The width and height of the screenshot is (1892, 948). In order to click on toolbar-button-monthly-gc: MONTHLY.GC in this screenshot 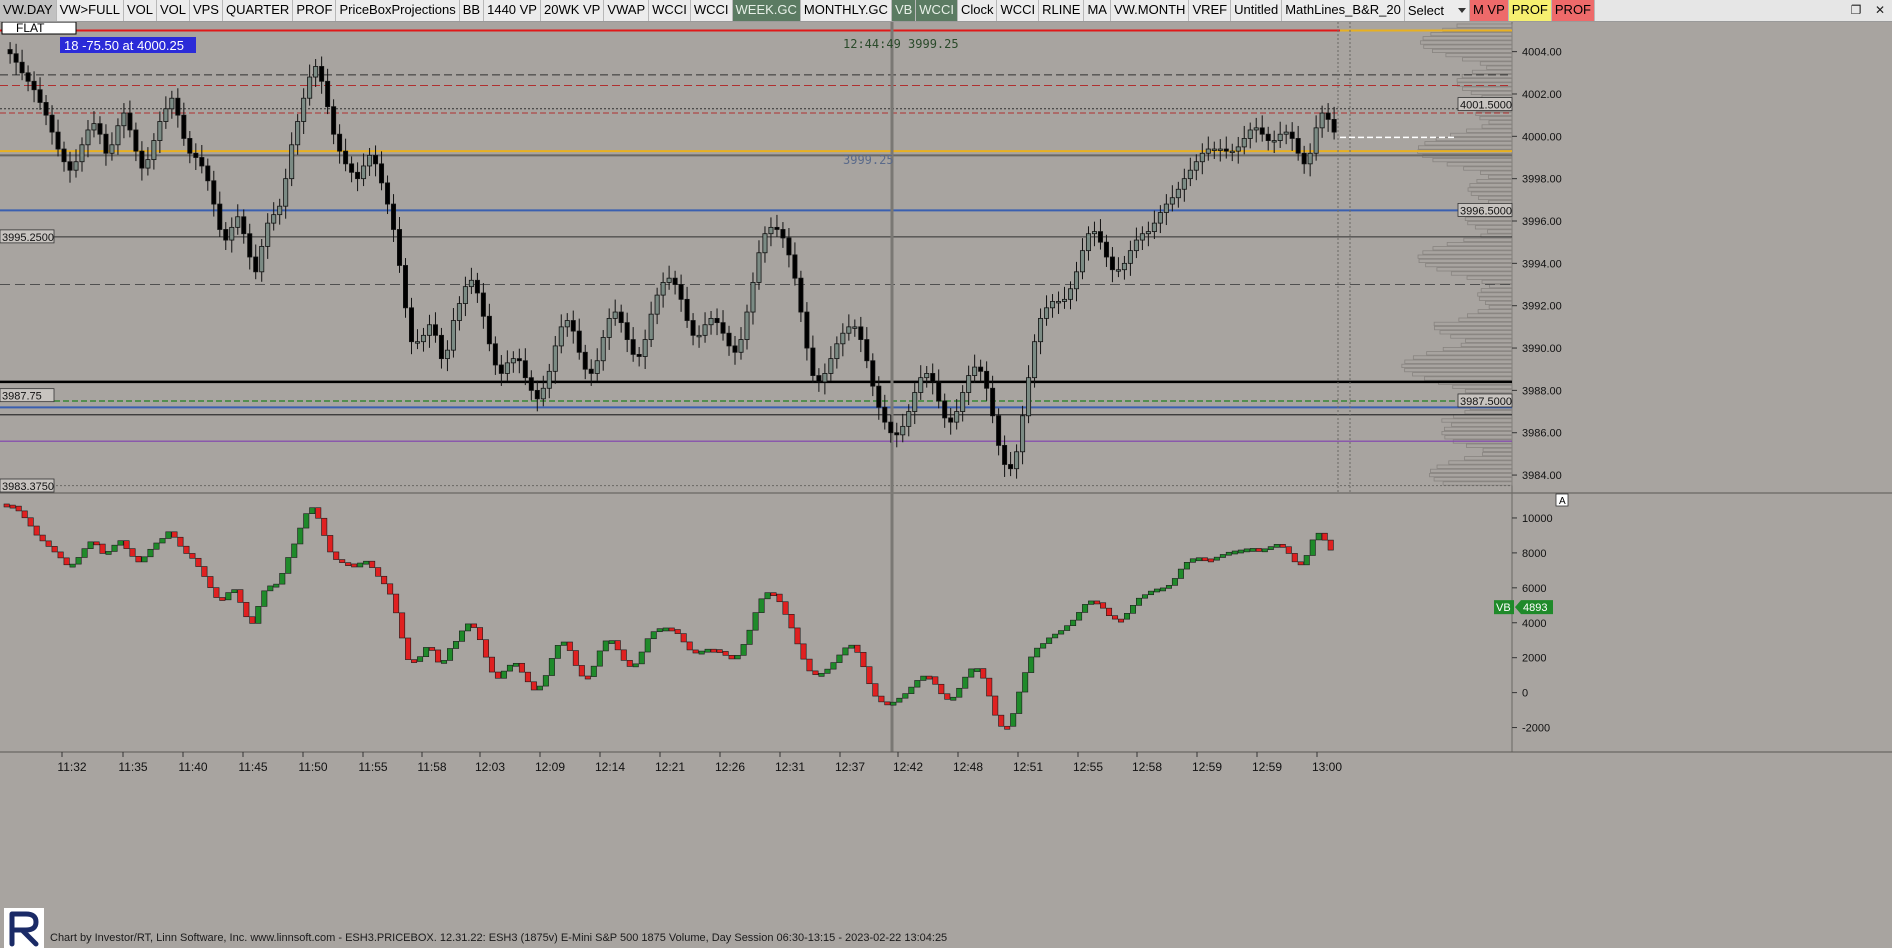, I will do `click(846, 10)`.